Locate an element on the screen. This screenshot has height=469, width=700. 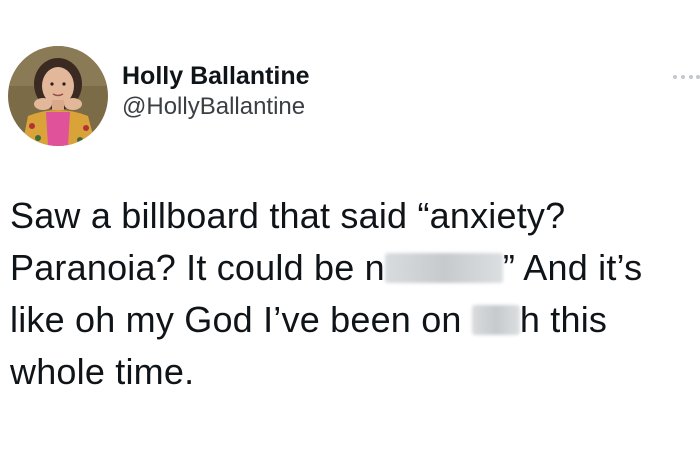
profile-photo-icon is located at coordinates (58, 96).